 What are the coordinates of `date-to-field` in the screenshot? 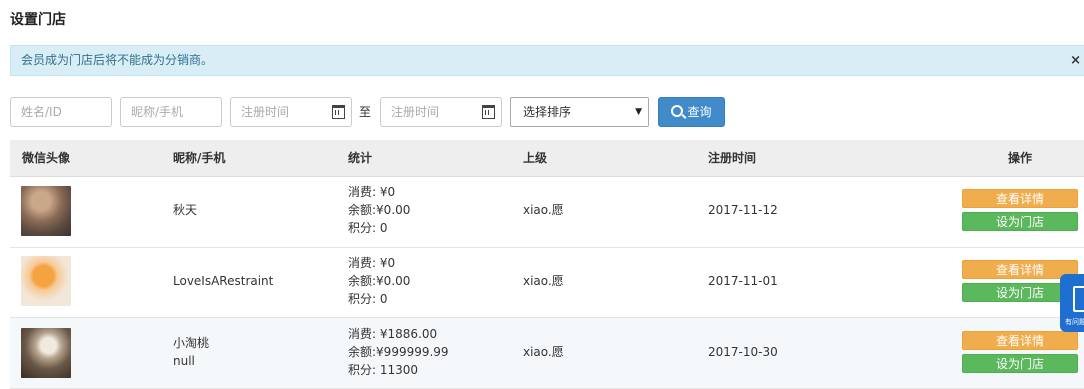 It's located at (441, 112).